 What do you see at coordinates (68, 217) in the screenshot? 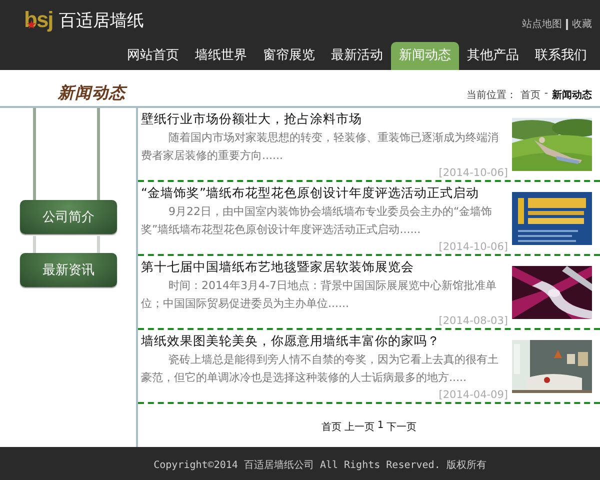
I see `sidebar-button: 公司简介` at bounding box center [68, 217].